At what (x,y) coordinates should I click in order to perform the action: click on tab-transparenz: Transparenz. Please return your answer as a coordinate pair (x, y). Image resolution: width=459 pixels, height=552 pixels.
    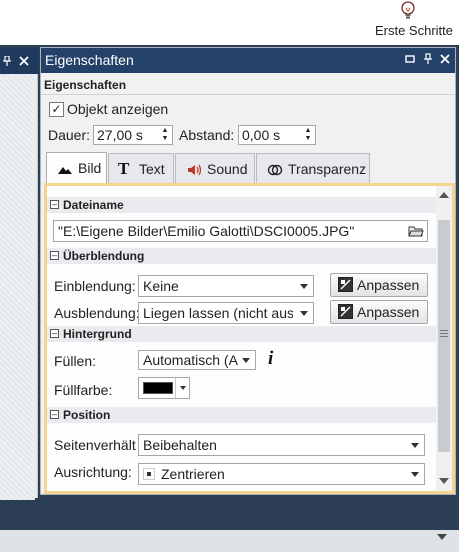
    Looking at the image, I should click on (313, 168).